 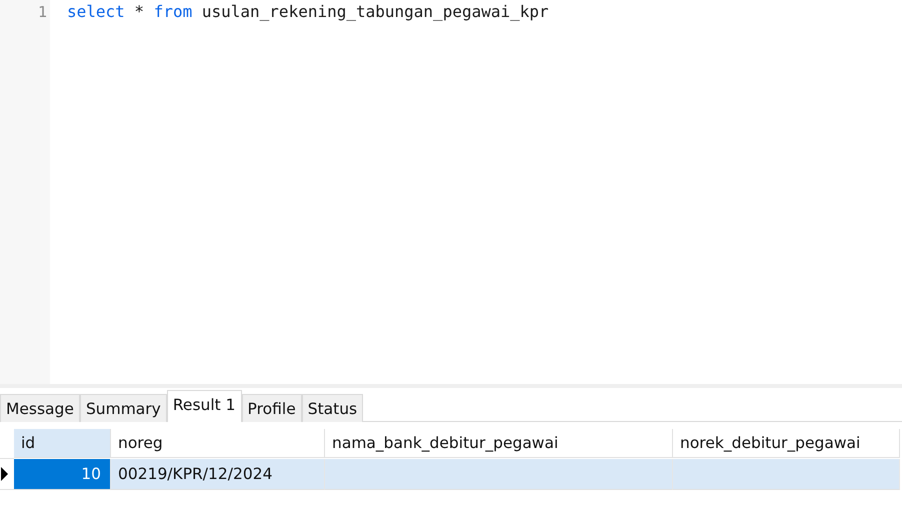 I want to click on table-cell: 00219/KPR/12/2024, so click(x=218, y=474).